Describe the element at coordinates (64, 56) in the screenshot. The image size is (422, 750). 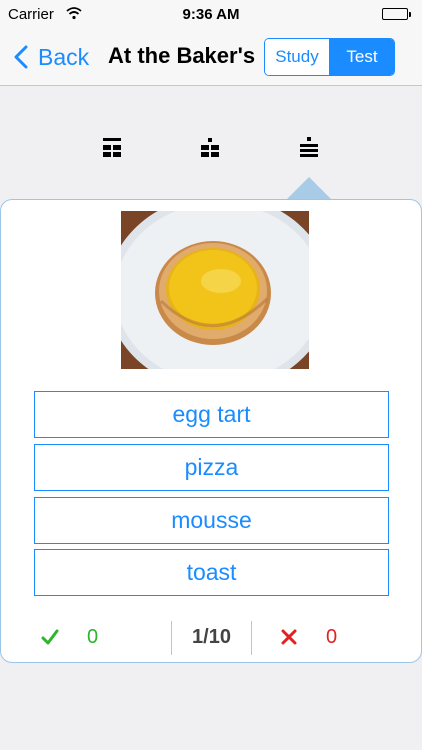
I see `back-label: Back` at that location.